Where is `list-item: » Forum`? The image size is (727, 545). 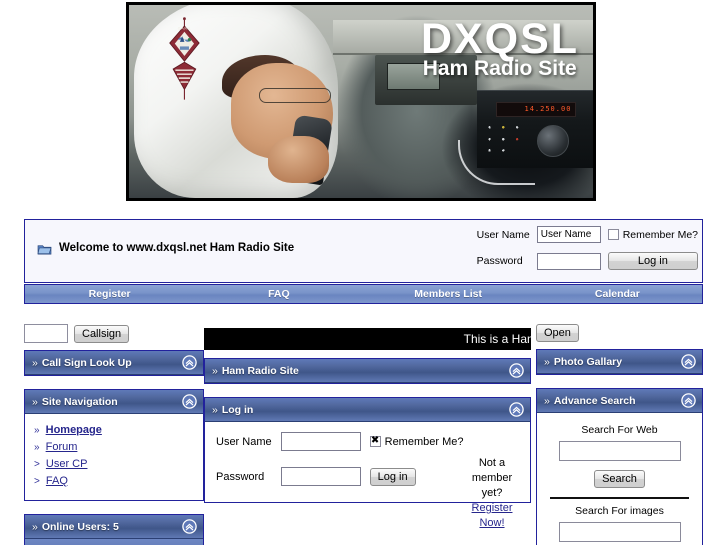
list-item: » Forum is located at coordinates (114, 447).